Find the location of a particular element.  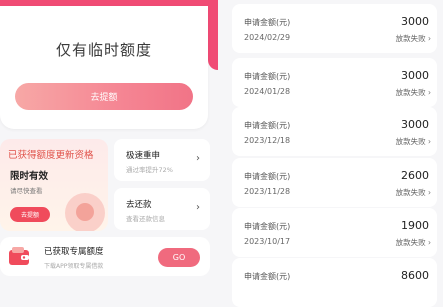

tile-title: 去还款 is located at coordinates (139, 205).